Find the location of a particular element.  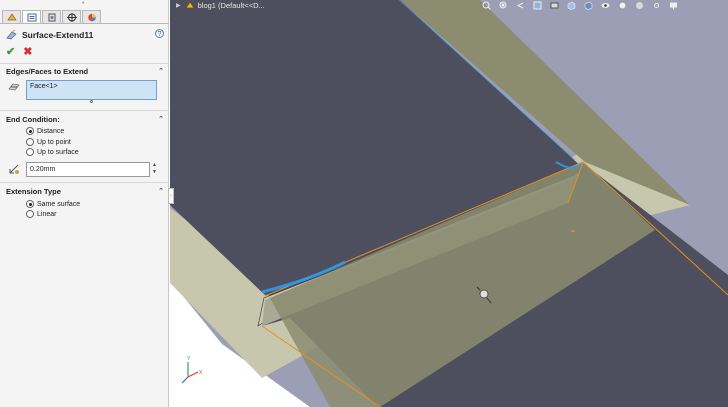

spin-down-icon: ▼ is located at coordinates (154, 172).